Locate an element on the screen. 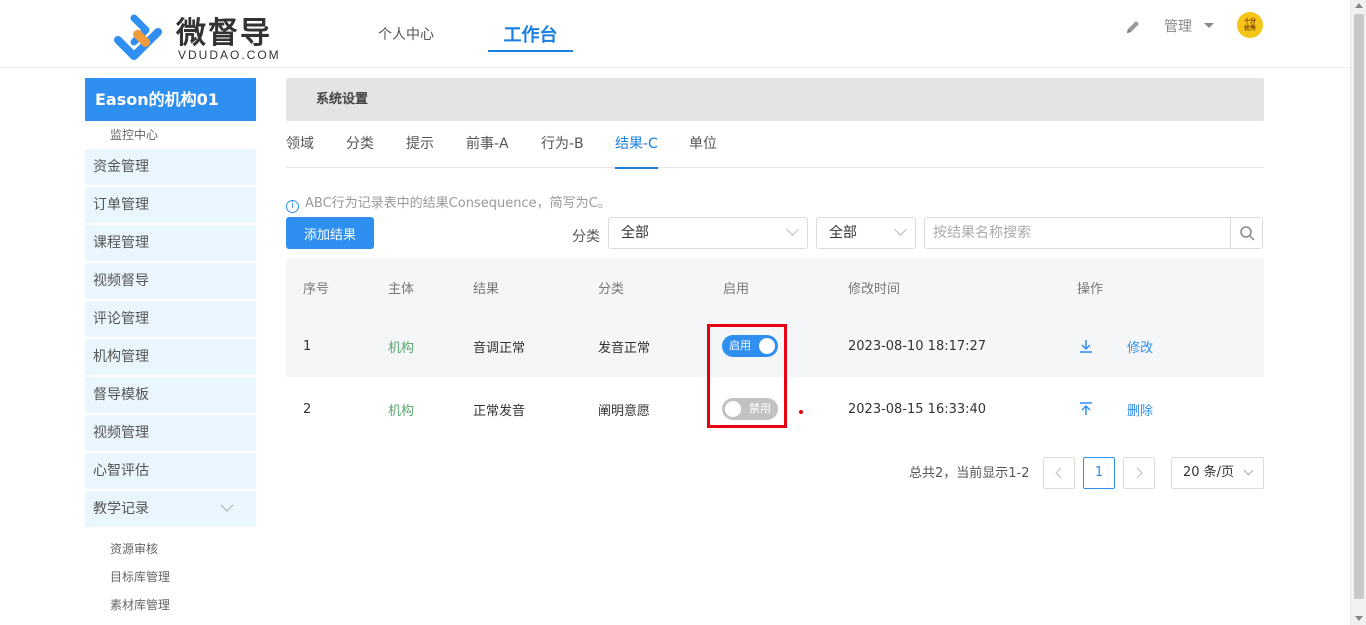  prev-page-button is located at coordinates (1059, 473).